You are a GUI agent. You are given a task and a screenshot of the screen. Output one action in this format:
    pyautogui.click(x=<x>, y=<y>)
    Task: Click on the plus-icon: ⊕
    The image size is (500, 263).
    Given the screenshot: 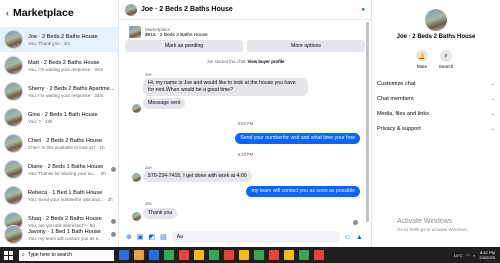 What is the action you would take?
    pyautogui.click(x=129, y=237)
    